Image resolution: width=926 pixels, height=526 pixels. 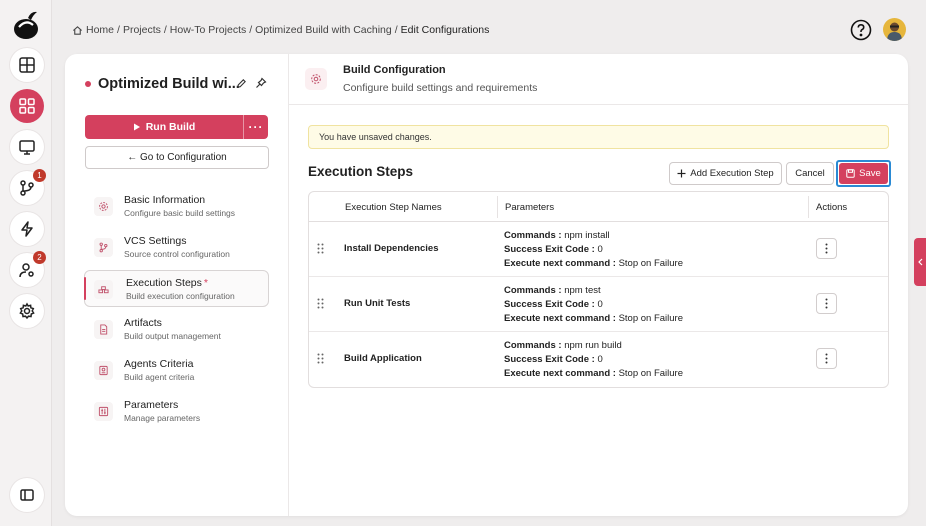 I want to click on cancel-button: Cancel, so click(x=810, y=173).